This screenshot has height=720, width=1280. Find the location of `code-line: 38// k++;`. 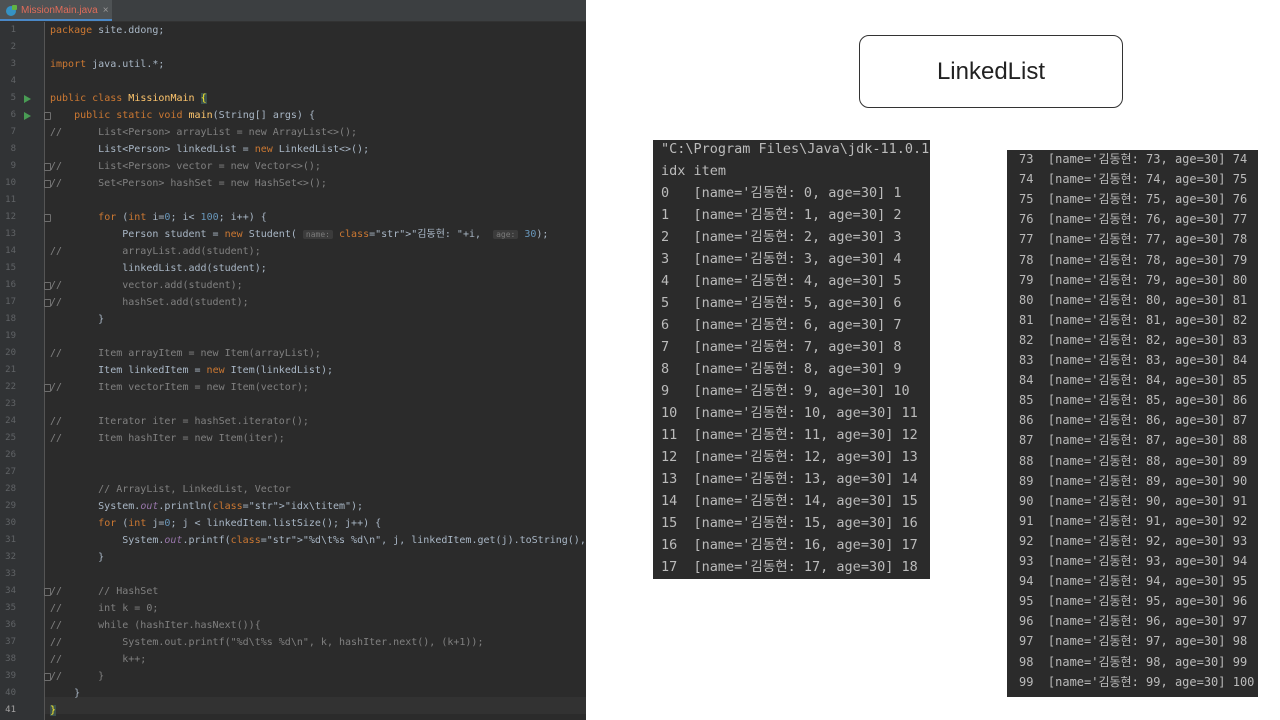

code-line: 38// k++; is located at coordinates (293, 659).